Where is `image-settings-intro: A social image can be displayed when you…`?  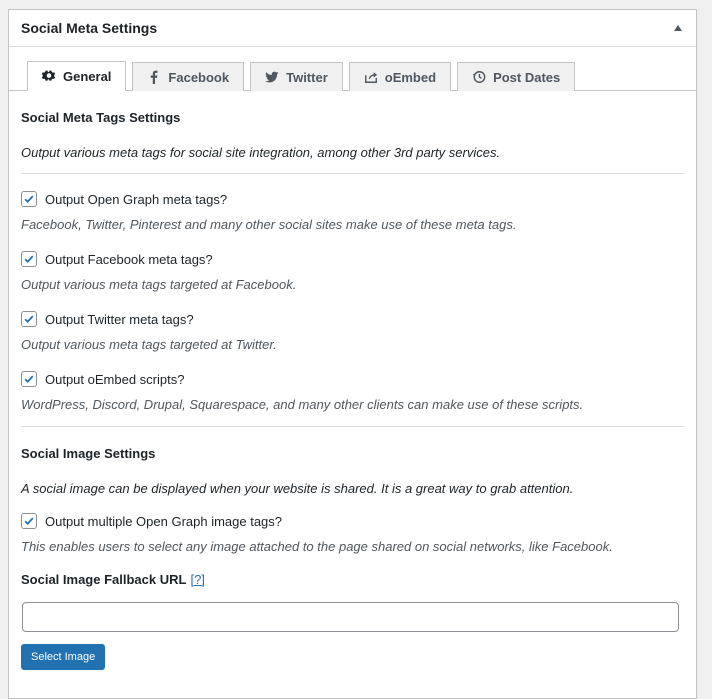
image-settings-intro: A social image can be displayed when you… is located at coordinates (297, 488).